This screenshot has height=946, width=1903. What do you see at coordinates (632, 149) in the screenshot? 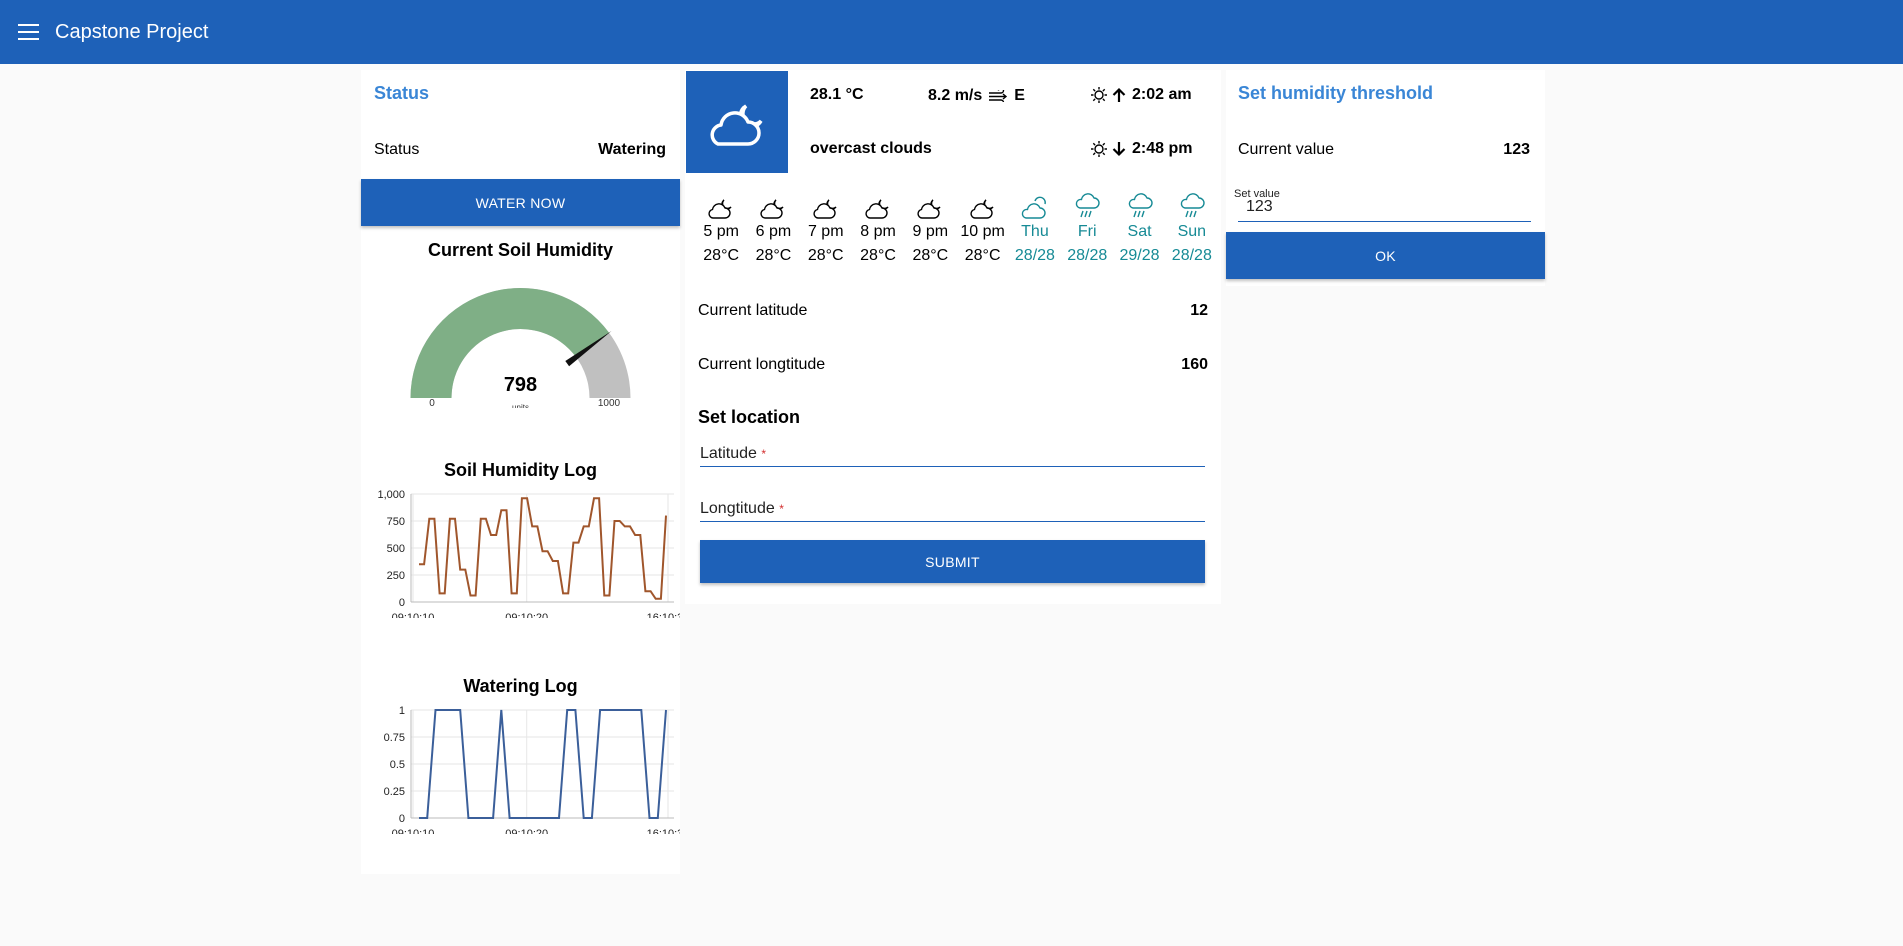
I see `status-value: Watering` at bounding box center [632, 149].